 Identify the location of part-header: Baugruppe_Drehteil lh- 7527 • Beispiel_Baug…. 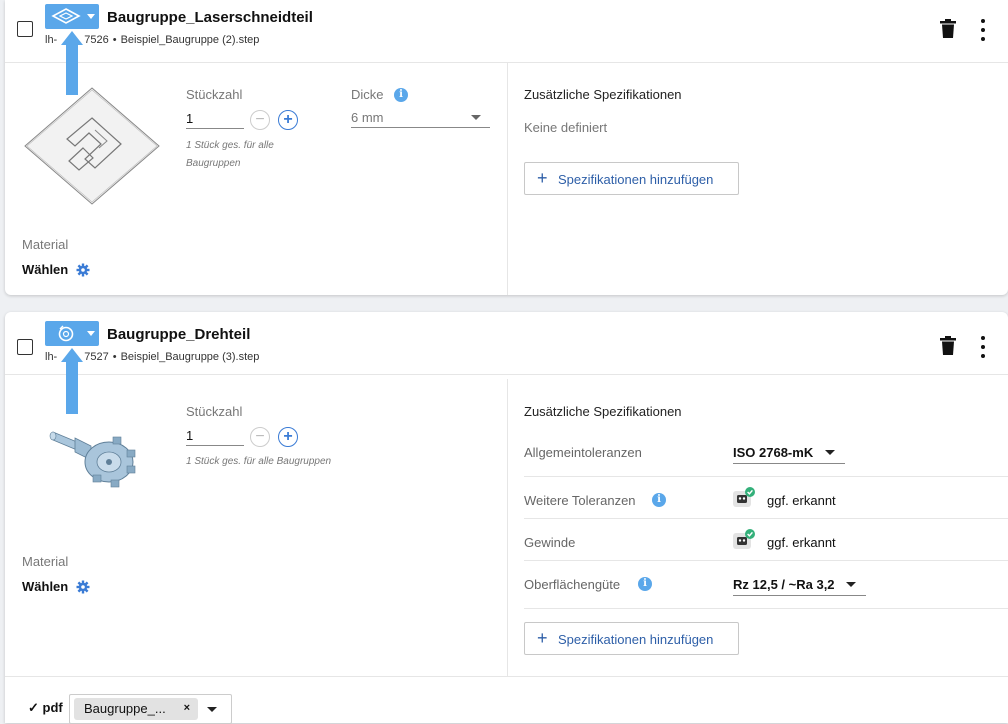
(506, 343).